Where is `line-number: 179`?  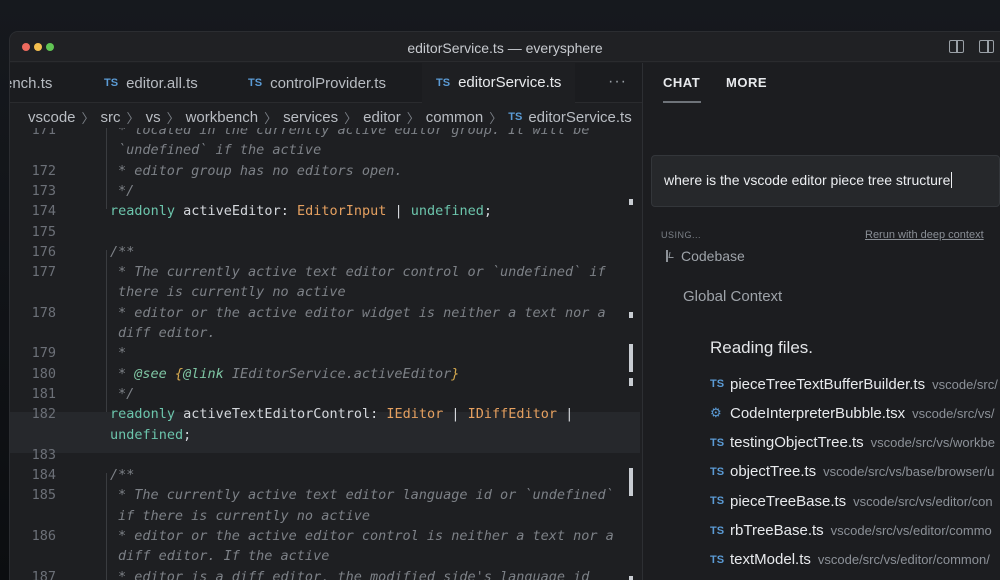 line-number: 179 is located at coordinates (43, 353).